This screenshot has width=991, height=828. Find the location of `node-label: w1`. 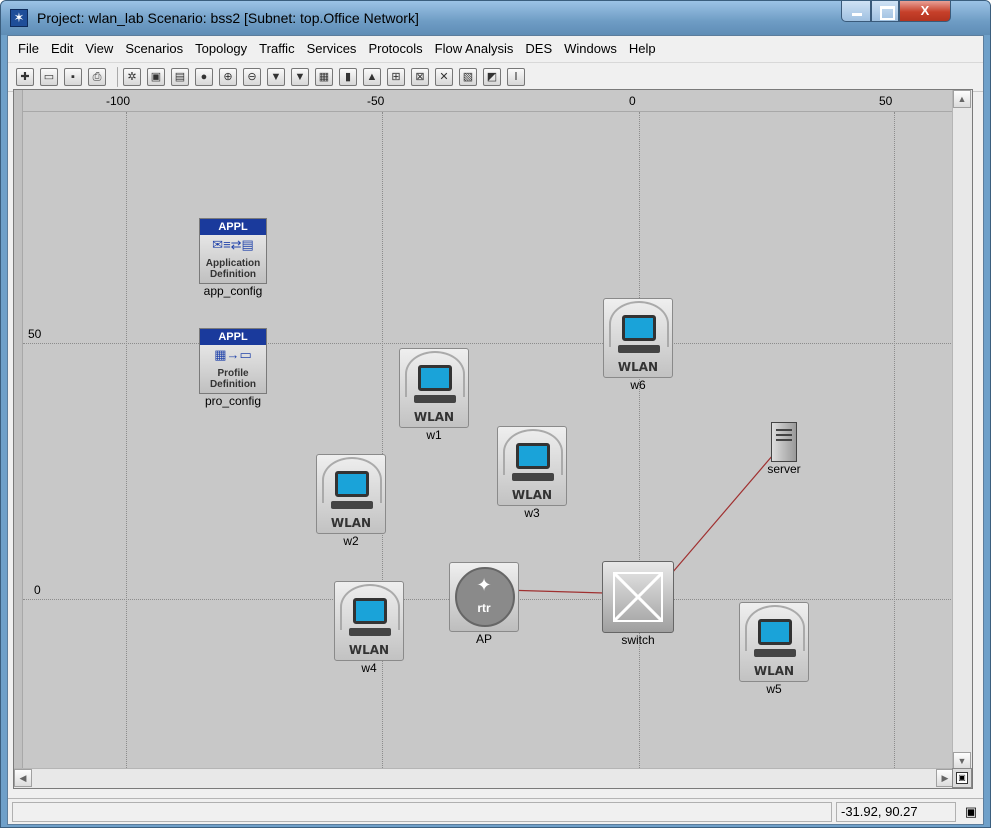

node-label: w1 is located at coordinates (434, 435).